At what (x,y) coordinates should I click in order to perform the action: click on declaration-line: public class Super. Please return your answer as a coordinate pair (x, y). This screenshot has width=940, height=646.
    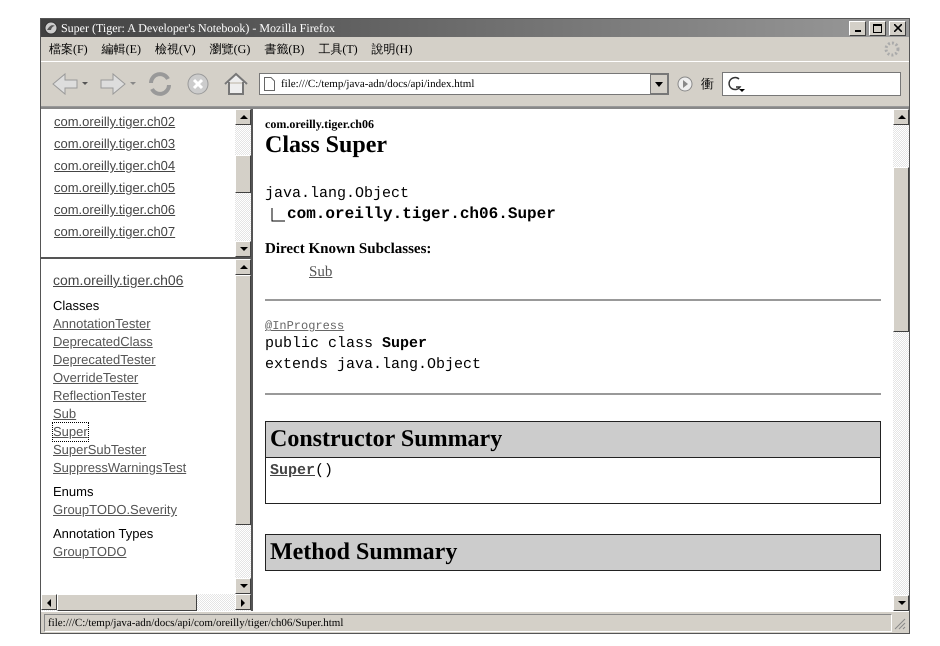
    Looking at the image, I should click on (346, 344).